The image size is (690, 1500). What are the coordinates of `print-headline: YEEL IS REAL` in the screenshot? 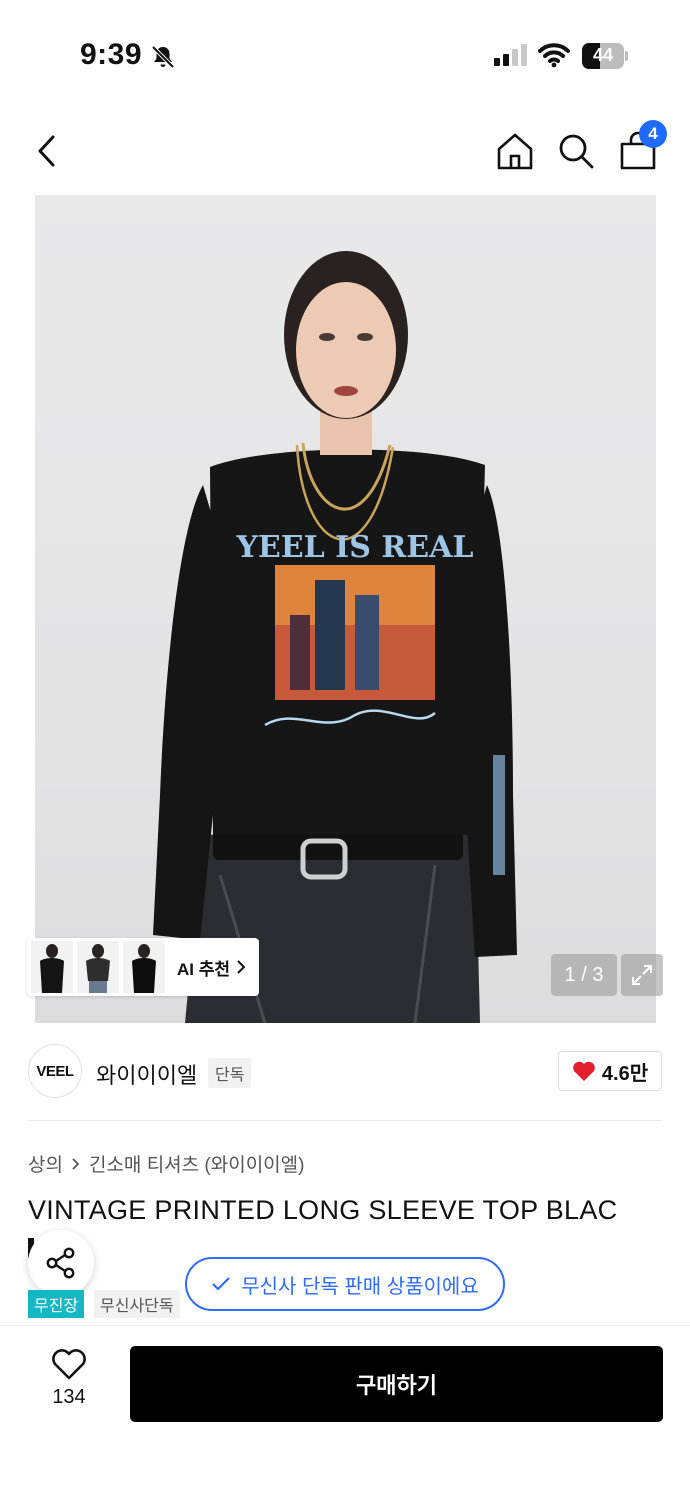 It's located at (355, 547).